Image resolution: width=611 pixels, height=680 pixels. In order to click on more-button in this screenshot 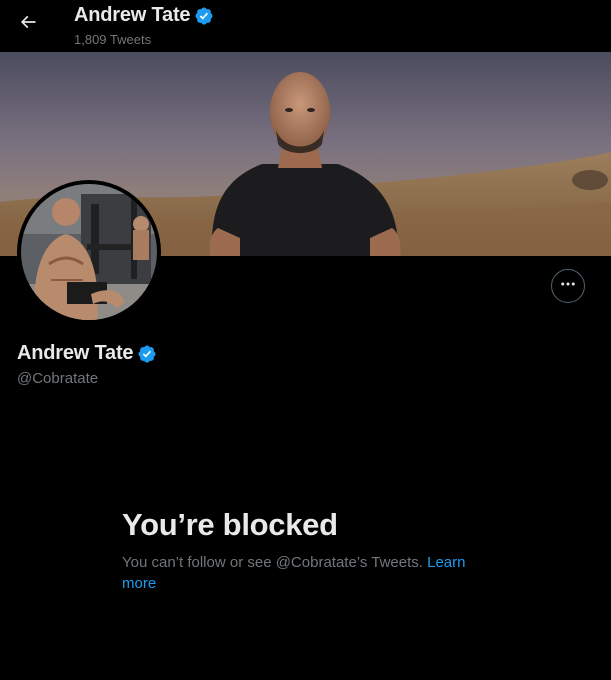, I will do `click(568, 286)`.